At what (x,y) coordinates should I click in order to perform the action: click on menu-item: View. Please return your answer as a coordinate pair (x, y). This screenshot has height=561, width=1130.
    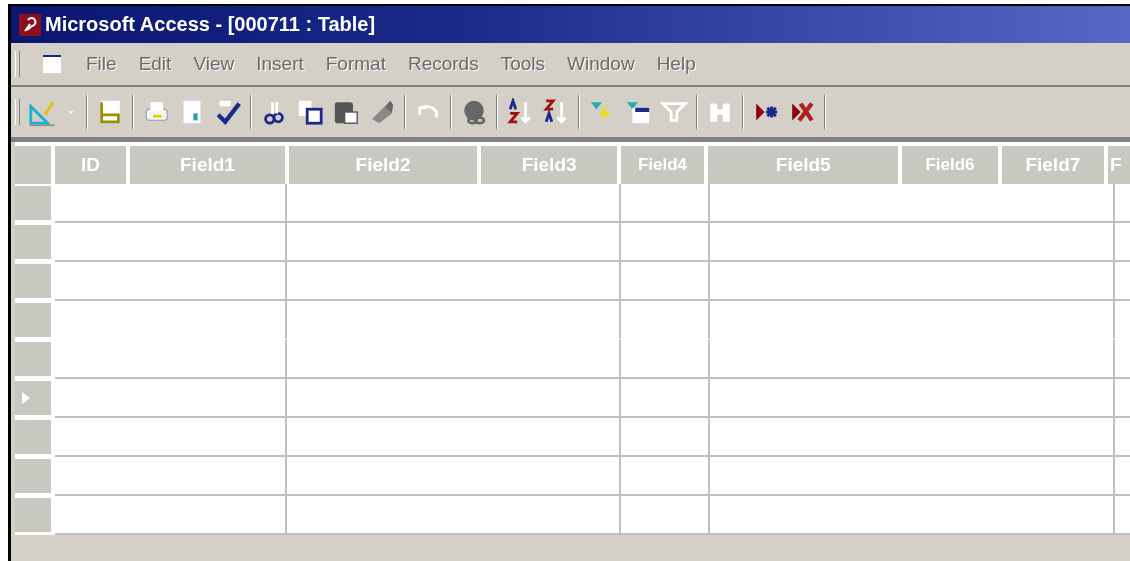
    Looking at the image, I should click on (214, 64).